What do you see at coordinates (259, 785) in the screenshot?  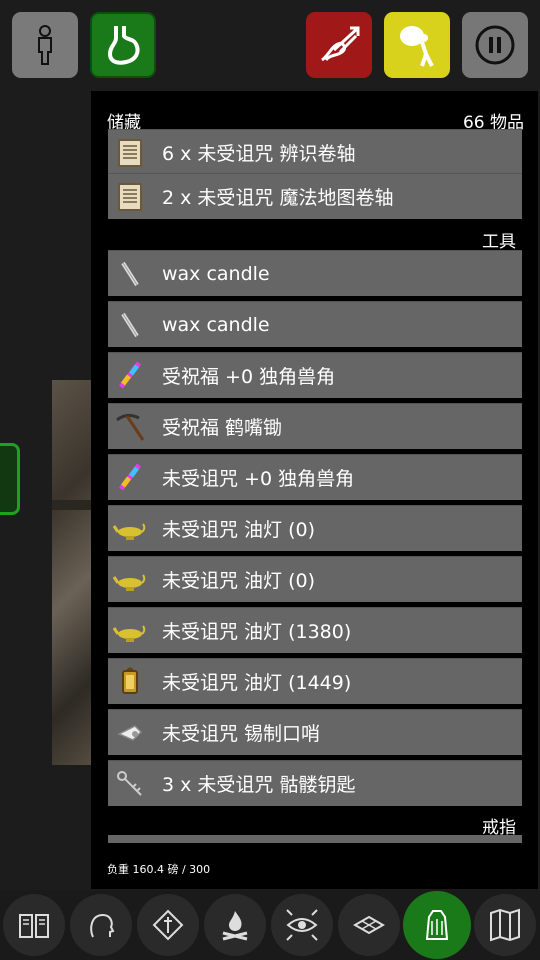 I see `item-label: 3 x 未受诅咒 骷髅钥匙` at bounding box center [259, 785].